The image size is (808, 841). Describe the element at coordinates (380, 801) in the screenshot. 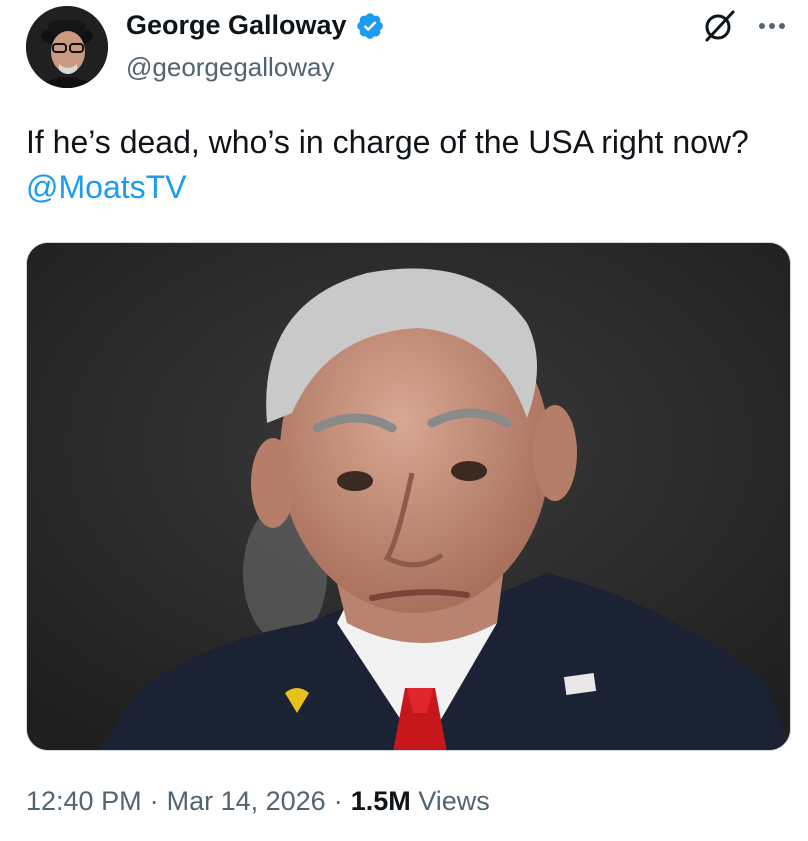

I see `views-count: 1.5M` at that location.